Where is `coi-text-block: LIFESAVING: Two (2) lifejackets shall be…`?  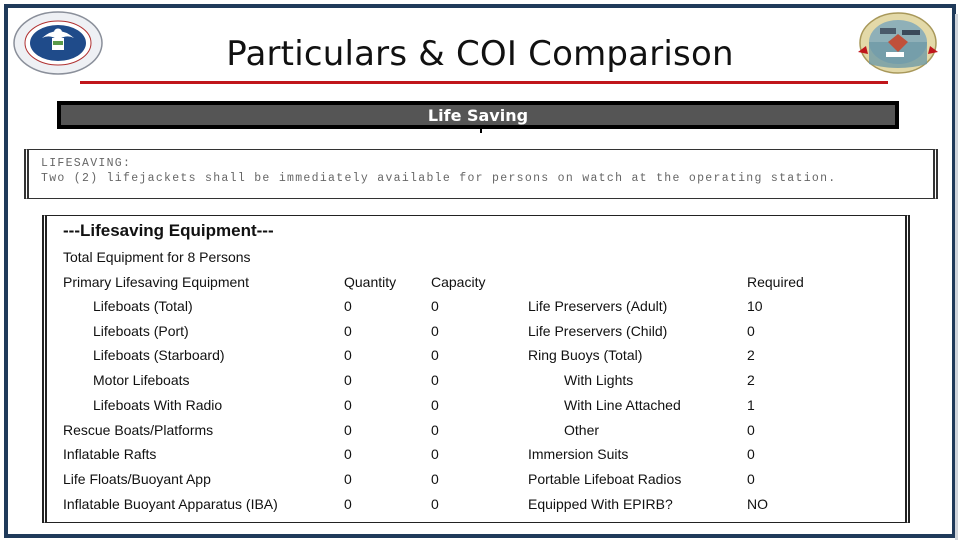
coi-text-block: LIFESAVING: Two (2) lifejackets shall be… is located at coordinates (439, 171).